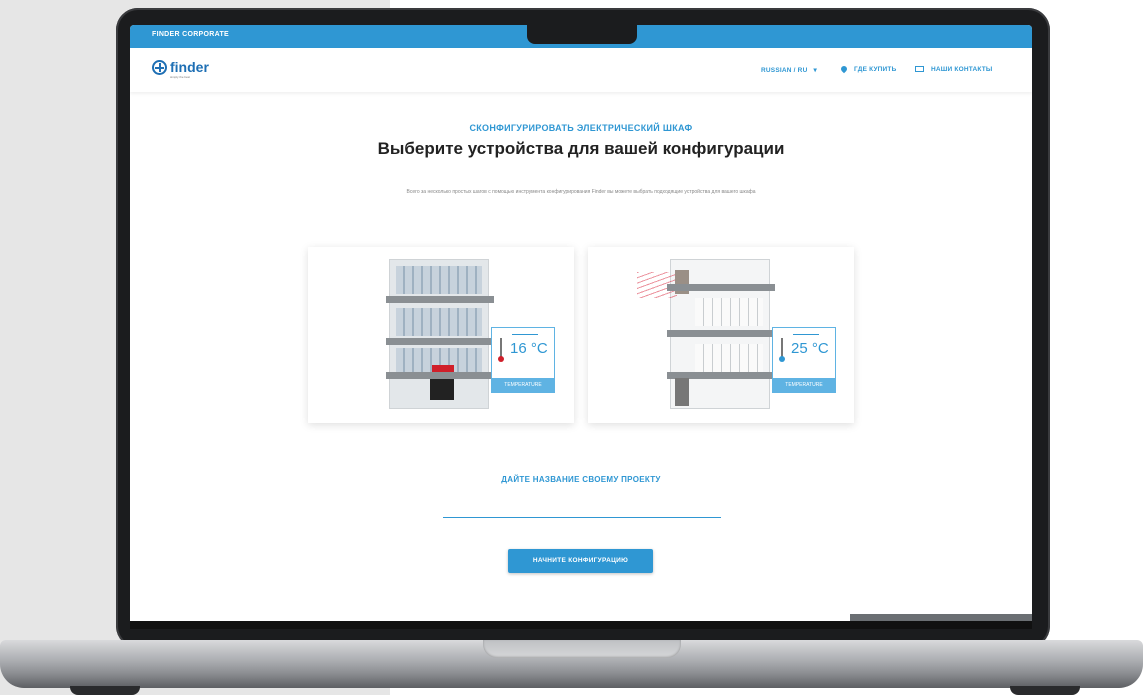  Describe the element at coordinates (582, 509) in the screenshot. I see `project-name-input` at that location.